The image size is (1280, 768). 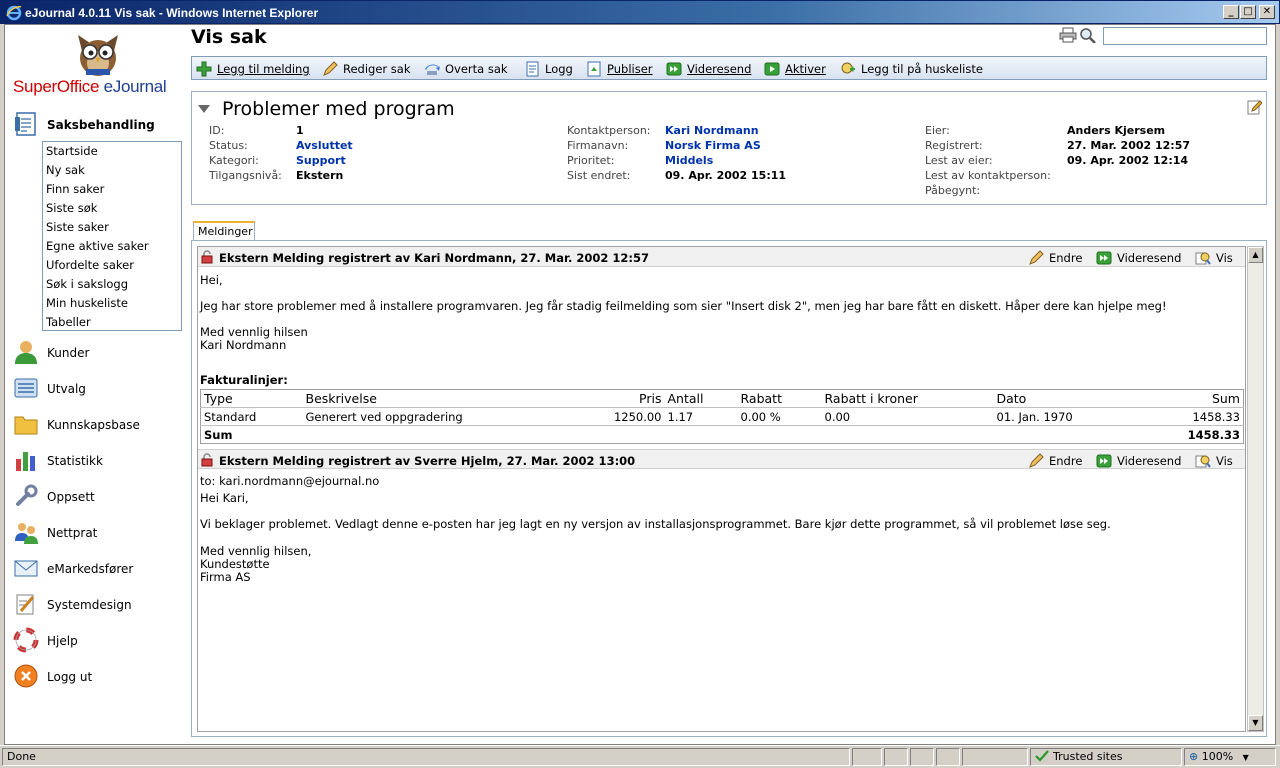 What do you see at coordinates (1106, 757) in the screenshot?
I see `security-zone: Trusted sites` at bounding box center [1106, 757].